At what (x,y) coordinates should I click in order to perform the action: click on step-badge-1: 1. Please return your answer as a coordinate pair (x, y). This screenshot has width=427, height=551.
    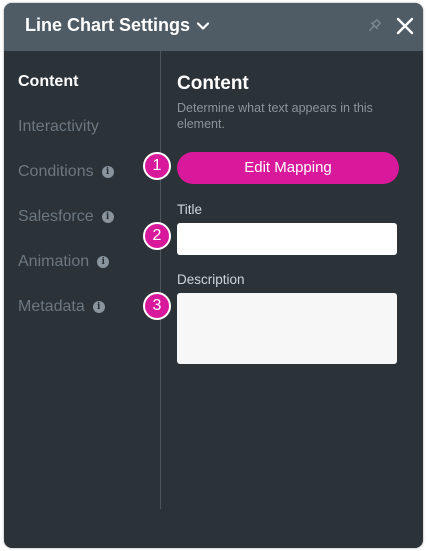
    Looking at the image, I should click on (157, 166).